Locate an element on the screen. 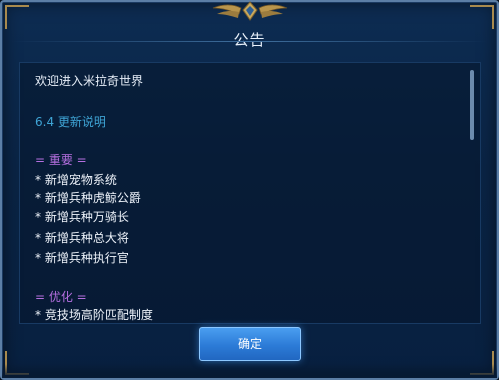  content-scrollbar is located at coordinates (472, 105).